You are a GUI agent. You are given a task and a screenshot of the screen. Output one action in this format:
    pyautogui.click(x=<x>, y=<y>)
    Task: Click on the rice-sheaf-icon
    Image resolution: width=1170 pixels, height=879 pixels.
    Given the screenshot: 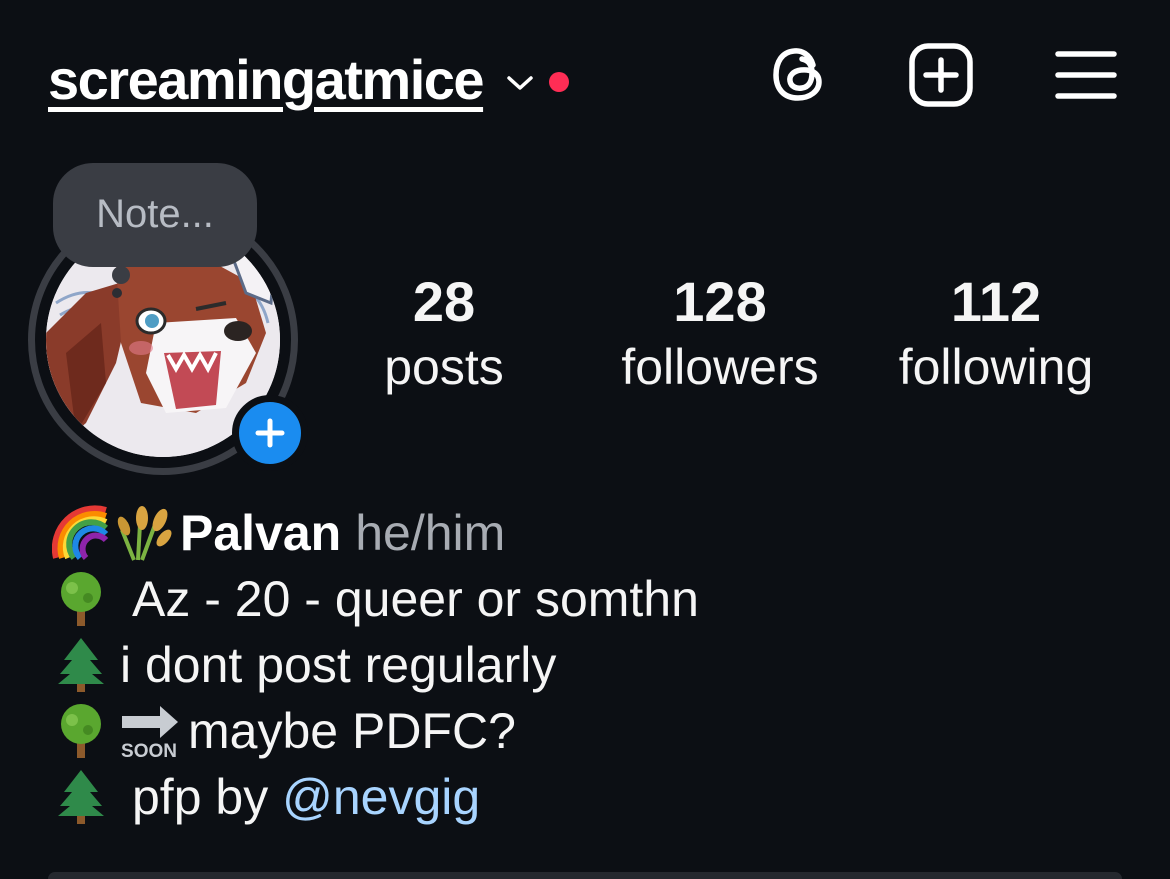 What is the action you would take?
    pyautogui.click(x=144, y=533)
    